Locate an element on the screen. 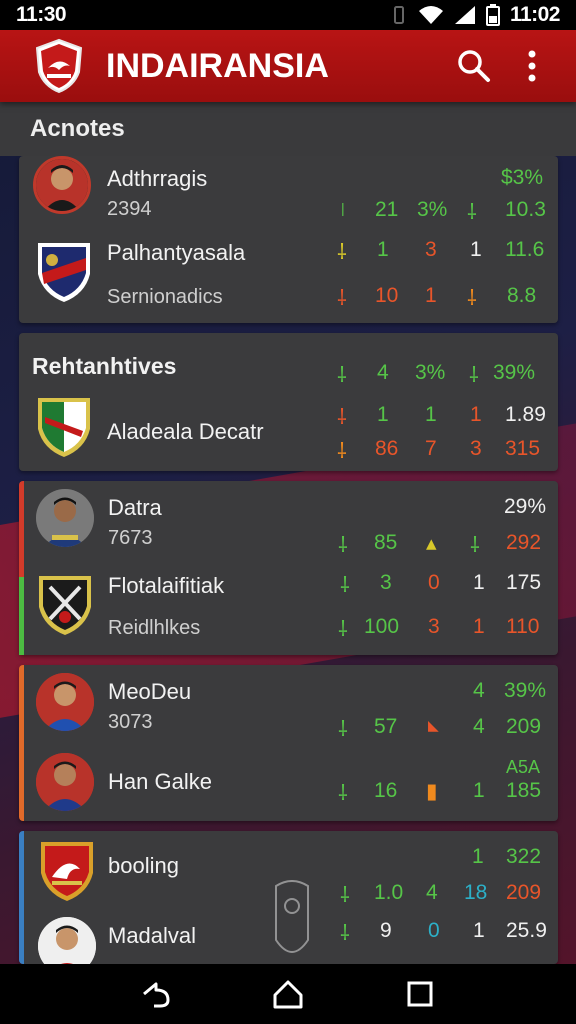  player-name: Adthrragis is located at coordinates (157, 178).